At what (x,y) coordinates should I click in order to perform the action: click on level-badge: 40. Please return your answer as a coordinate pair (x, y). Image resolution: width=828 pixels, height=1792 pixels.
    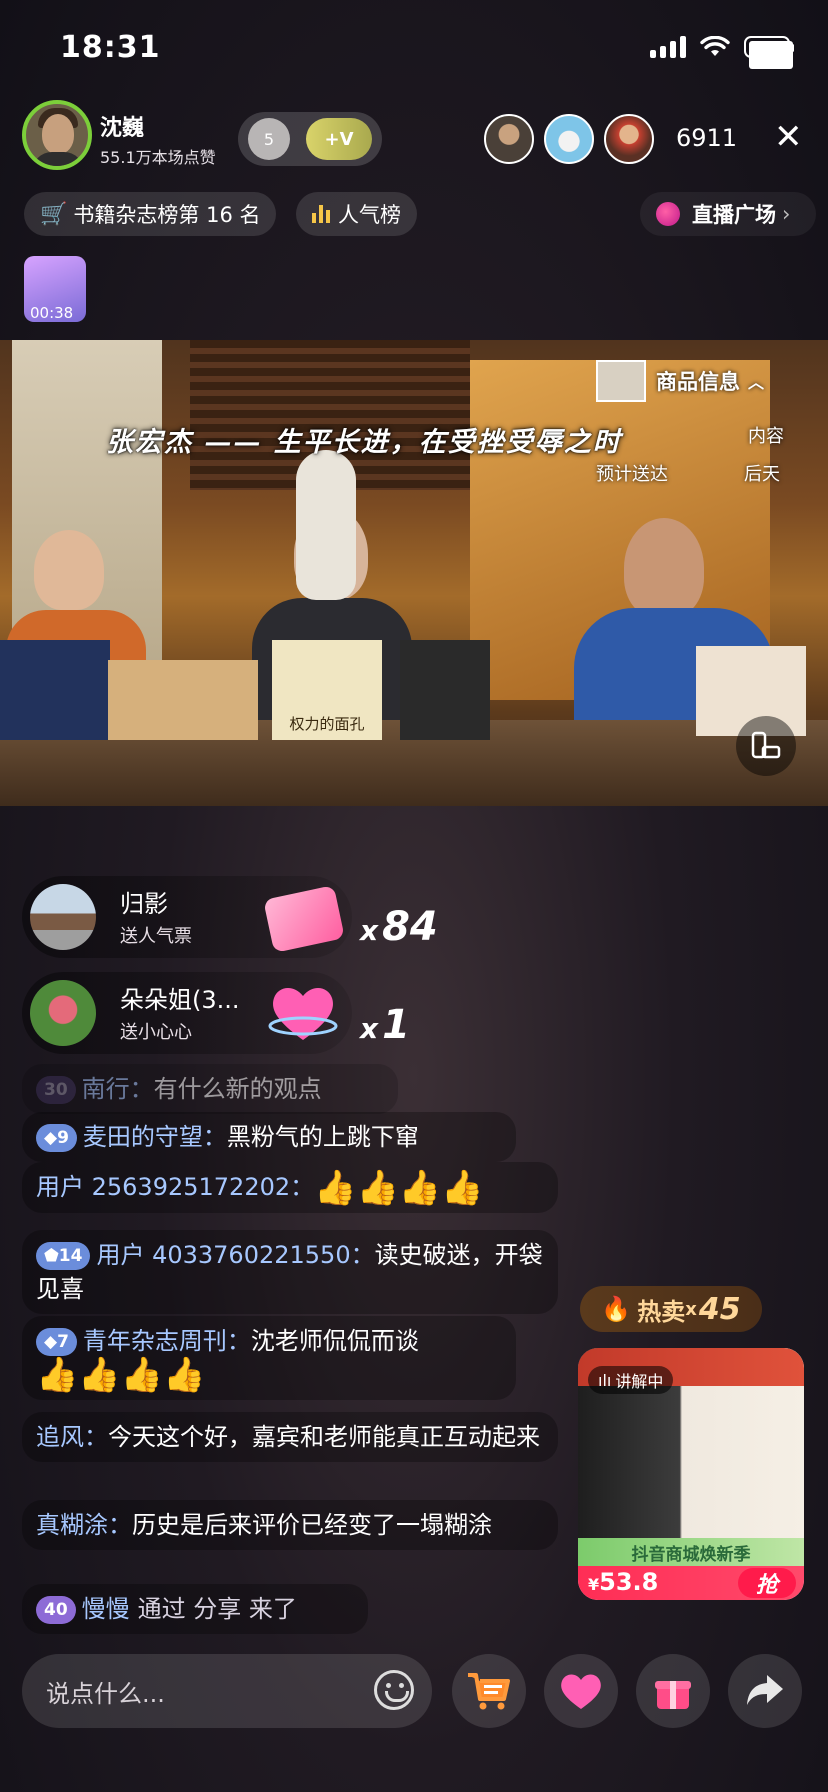
    Looking at the image, I should click on (56, 1610).